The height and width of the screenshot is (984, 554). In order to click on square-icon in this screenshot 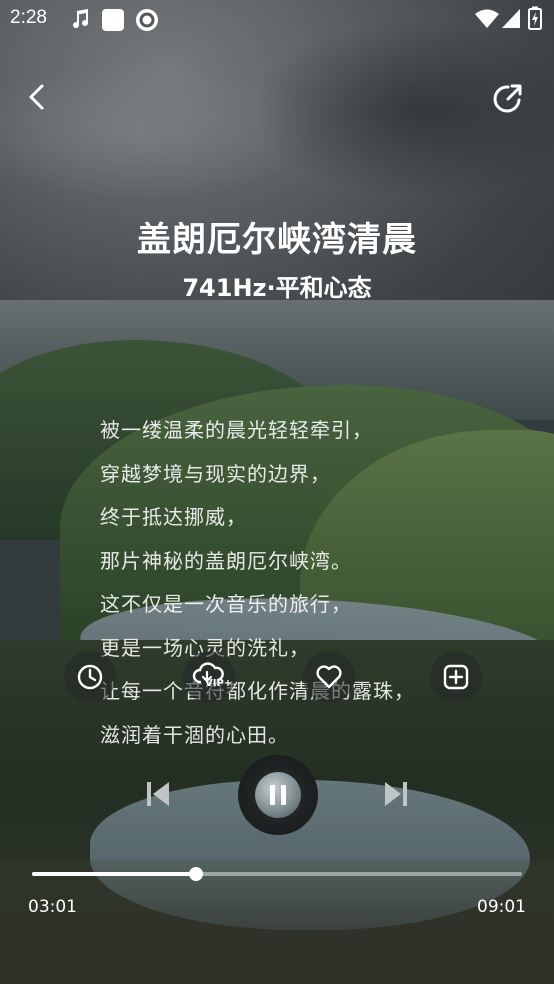, I will do `click(113, 22)`.